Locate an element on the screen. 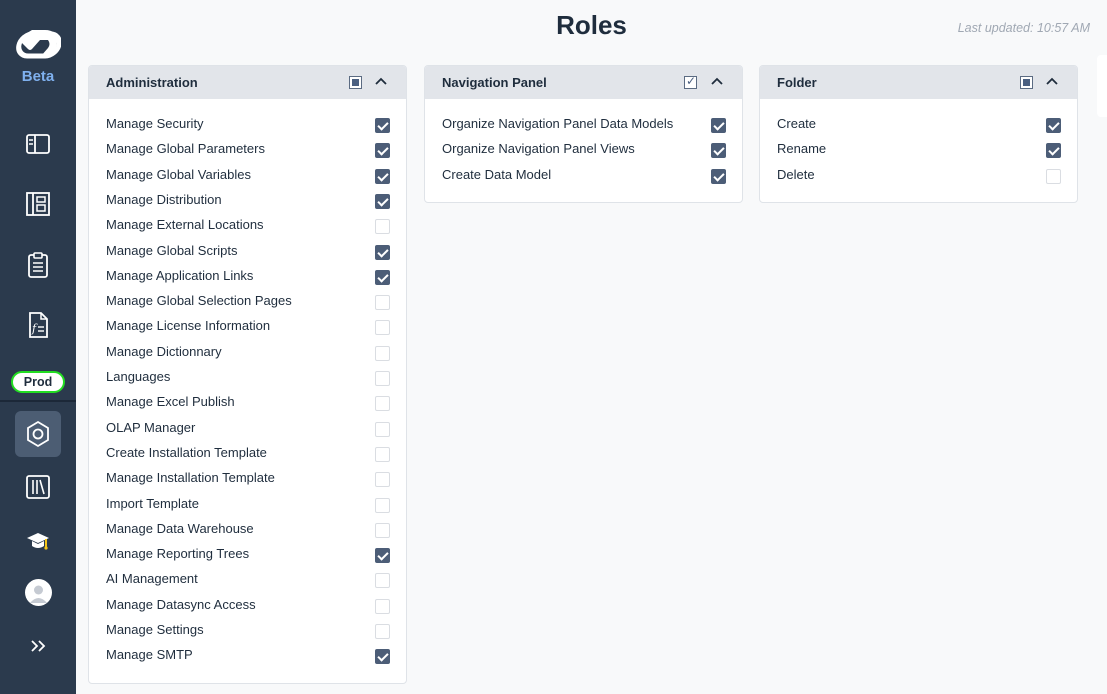  svg-text: f is located at coordinates (34, 328).